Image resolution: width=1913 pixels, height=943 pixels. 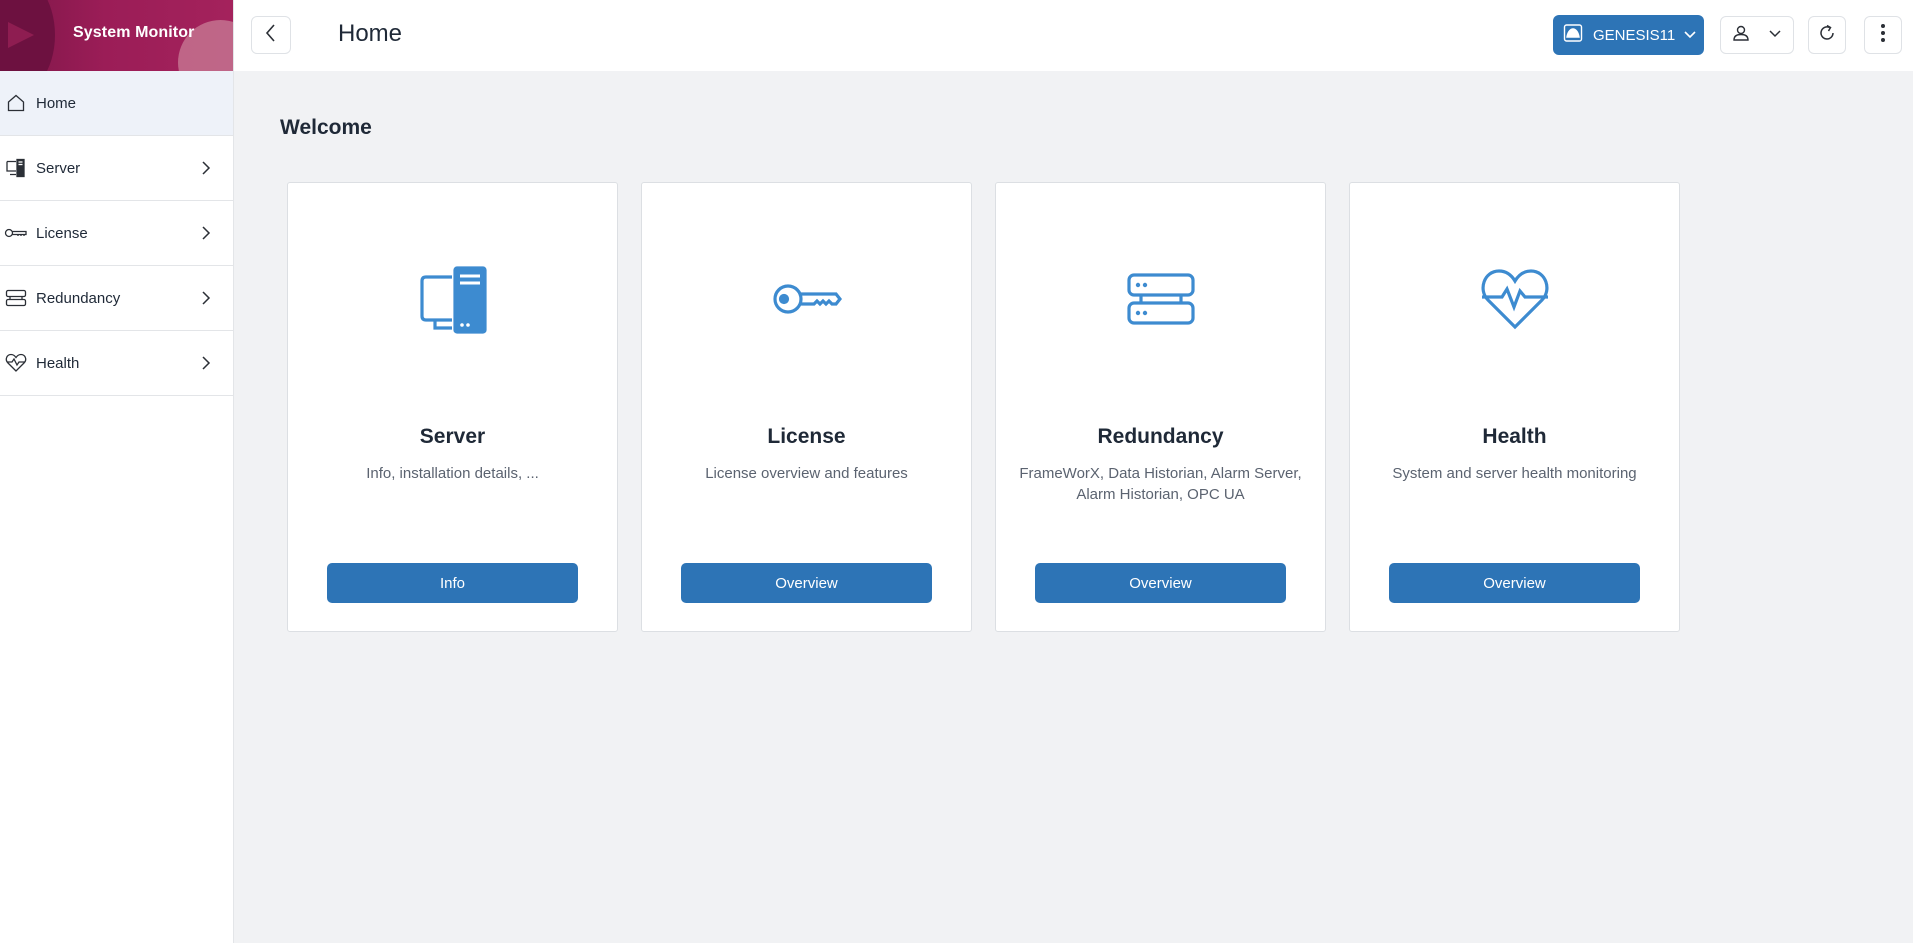 What do you see at coordinates (1160, 436) in the screenshot?
I see `card-title: Redundancy` at bounding box center [1160, 436].